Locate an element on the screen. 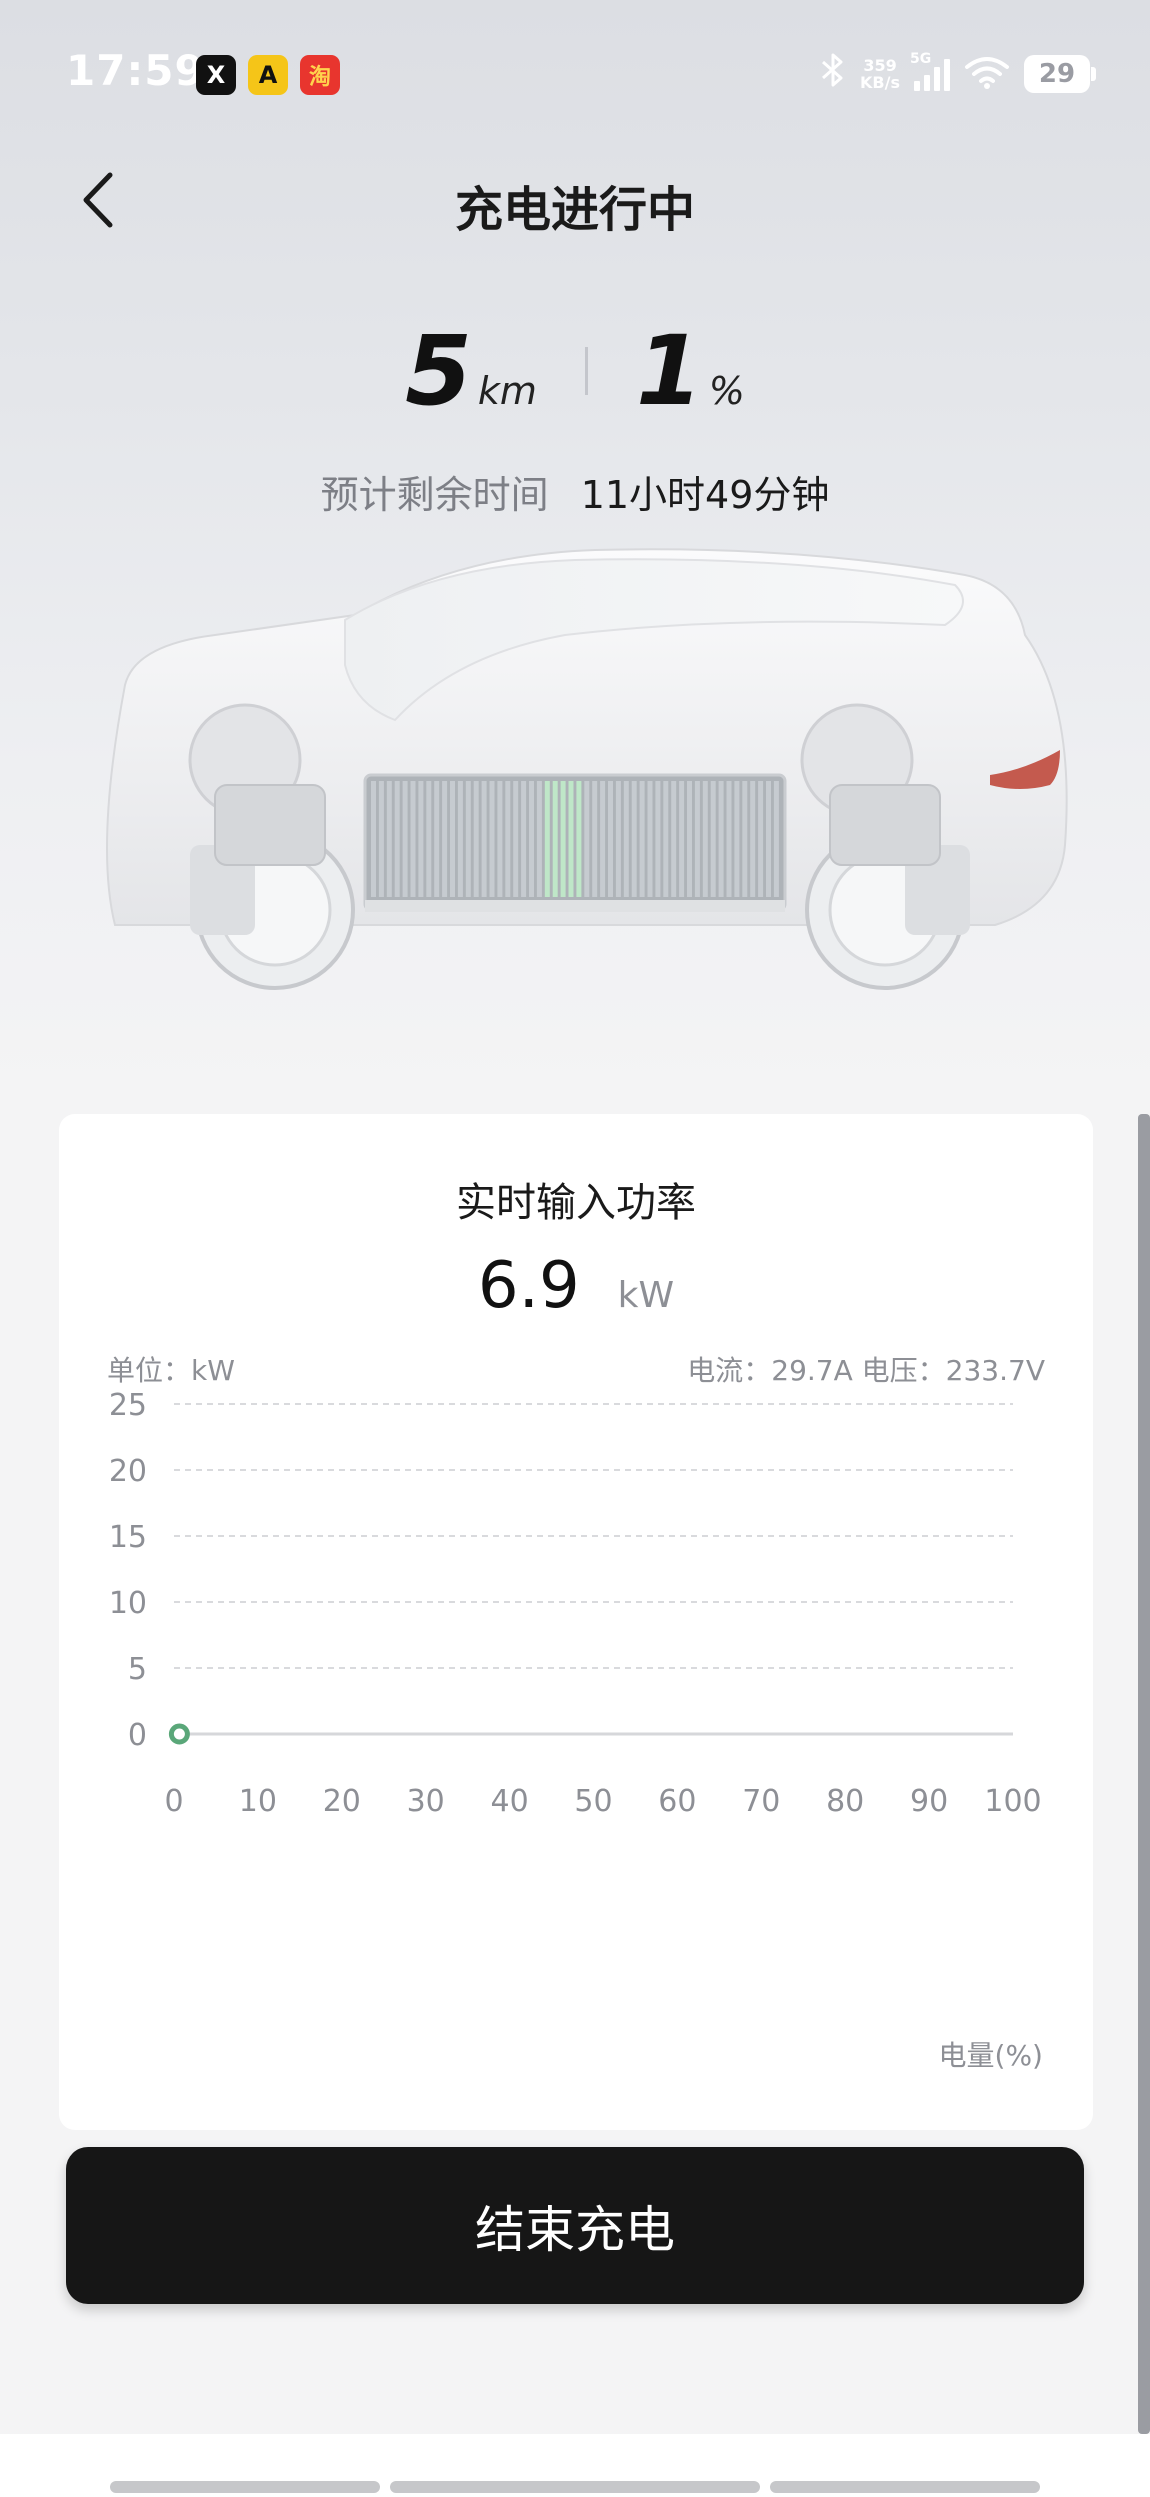 The image size is (1150, 2497). eta-row: 预计剩余时间 11小时49分钟 is located at coordinates (575, 491).